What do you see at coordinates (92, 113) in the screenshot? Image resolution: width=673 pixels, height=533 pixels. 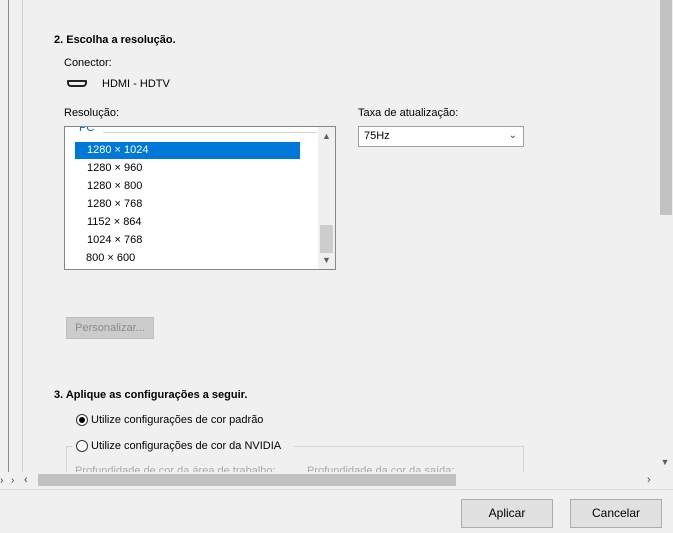 I see `resolution-label: Resolução:` at bounding box center [92, 113].